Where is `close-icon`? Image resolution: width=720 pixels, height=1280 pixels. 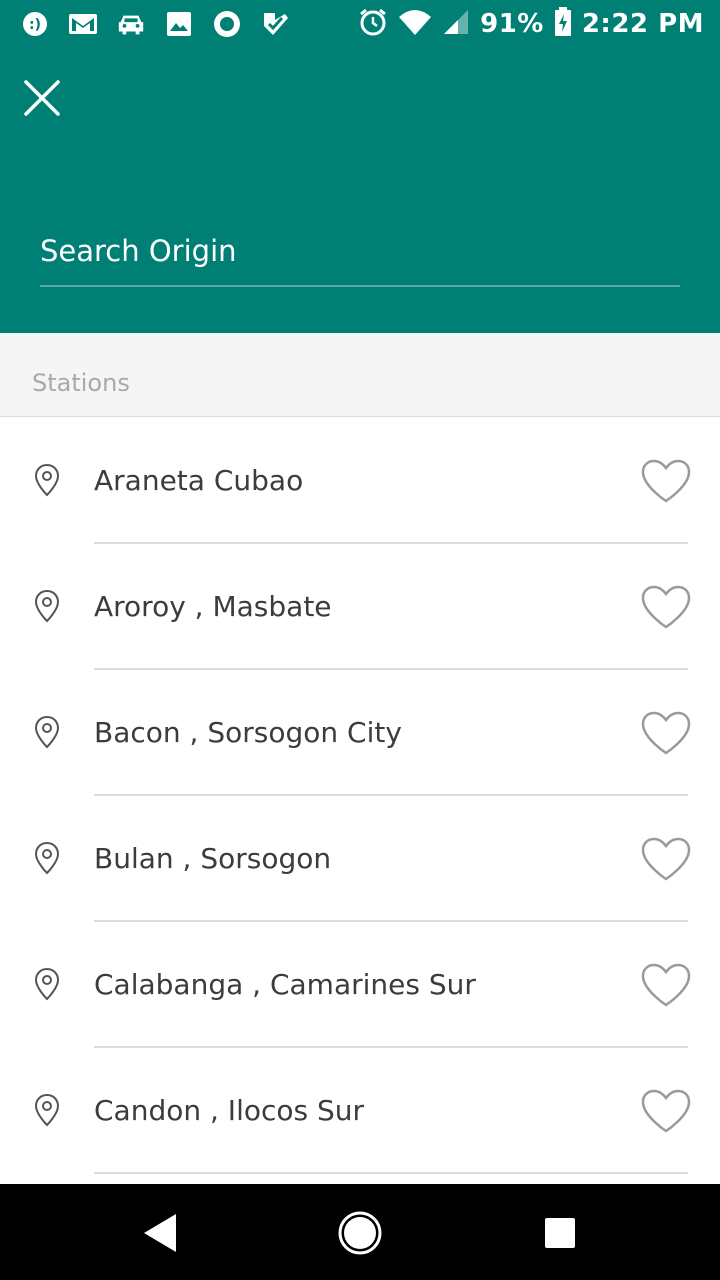
close-icon is located at coordinates (42, 98).